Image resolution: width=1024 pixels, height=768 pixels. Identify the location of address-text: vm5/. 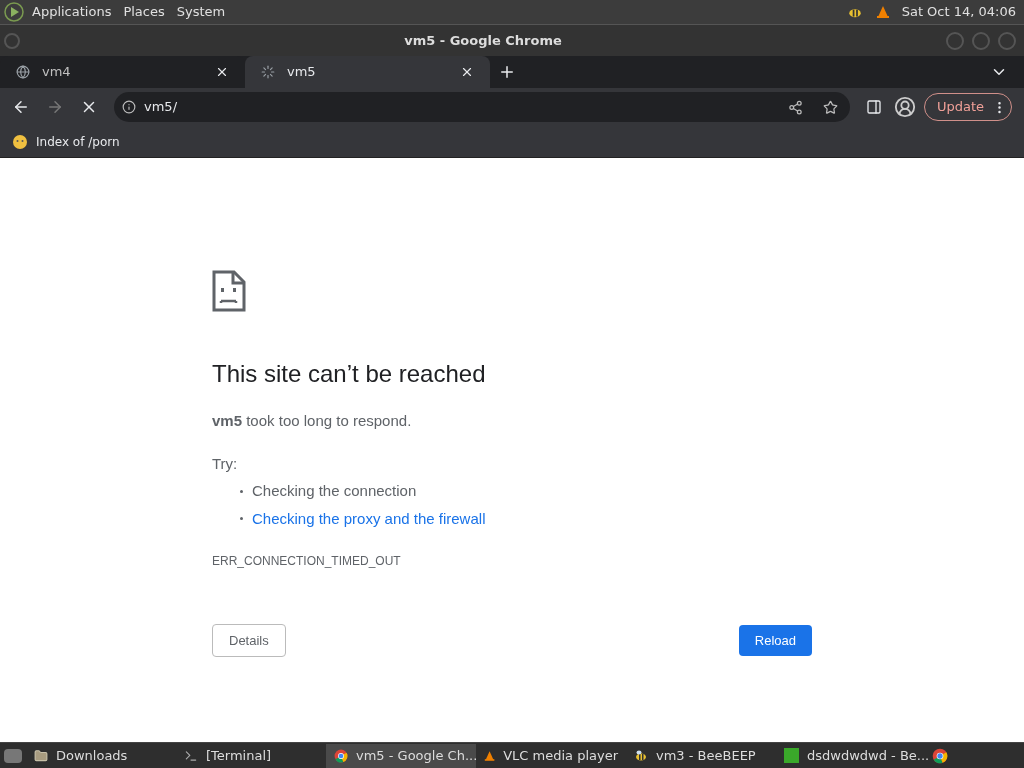
(161, 107).